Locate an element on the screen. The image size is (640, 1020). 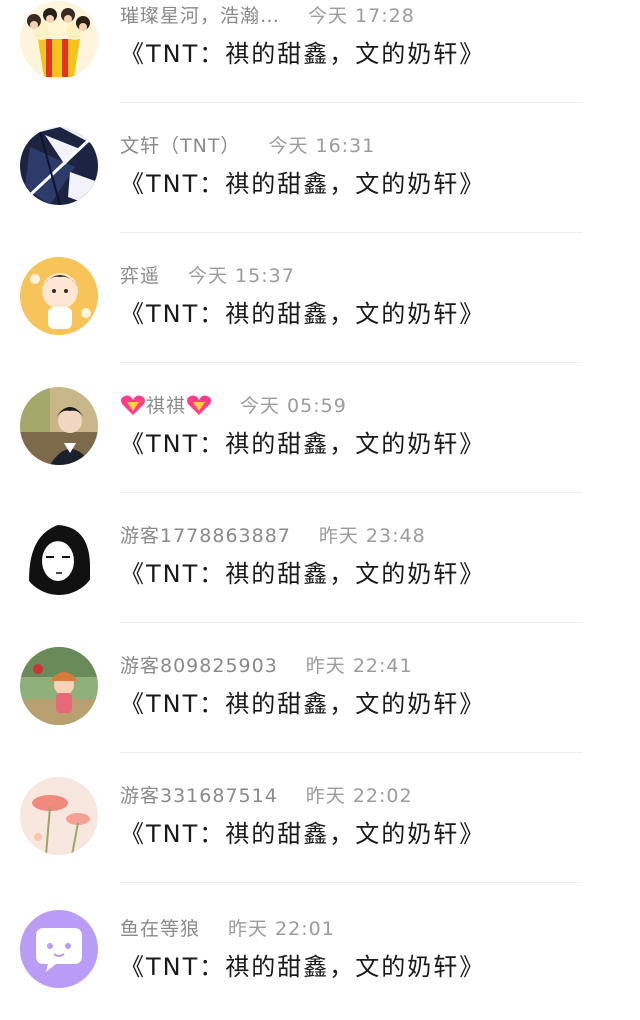
comment-meta: 游客809825903 昨天 22:41 is located at coordinates (266, 666).